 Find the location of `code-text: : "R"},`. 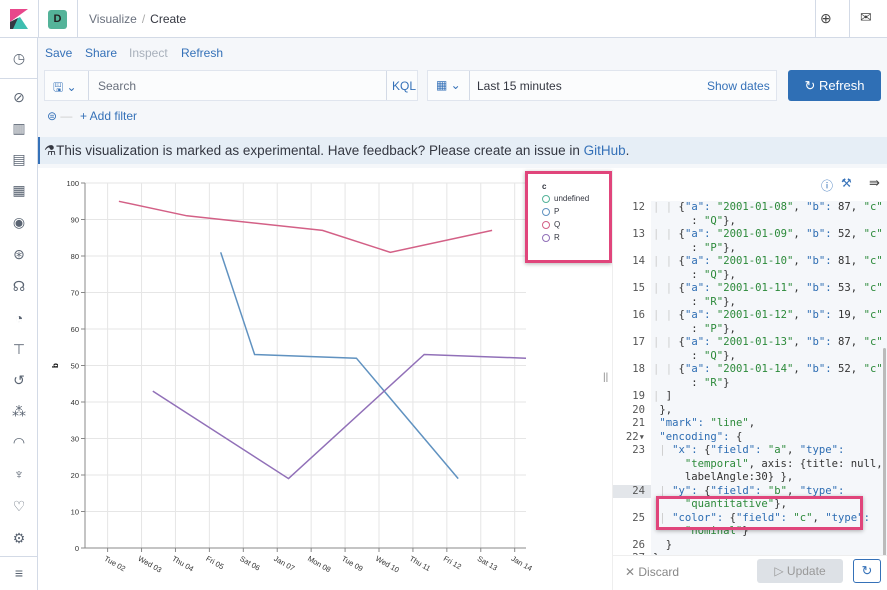

code-text: : "R"}, is located at coordinates (694, 301).